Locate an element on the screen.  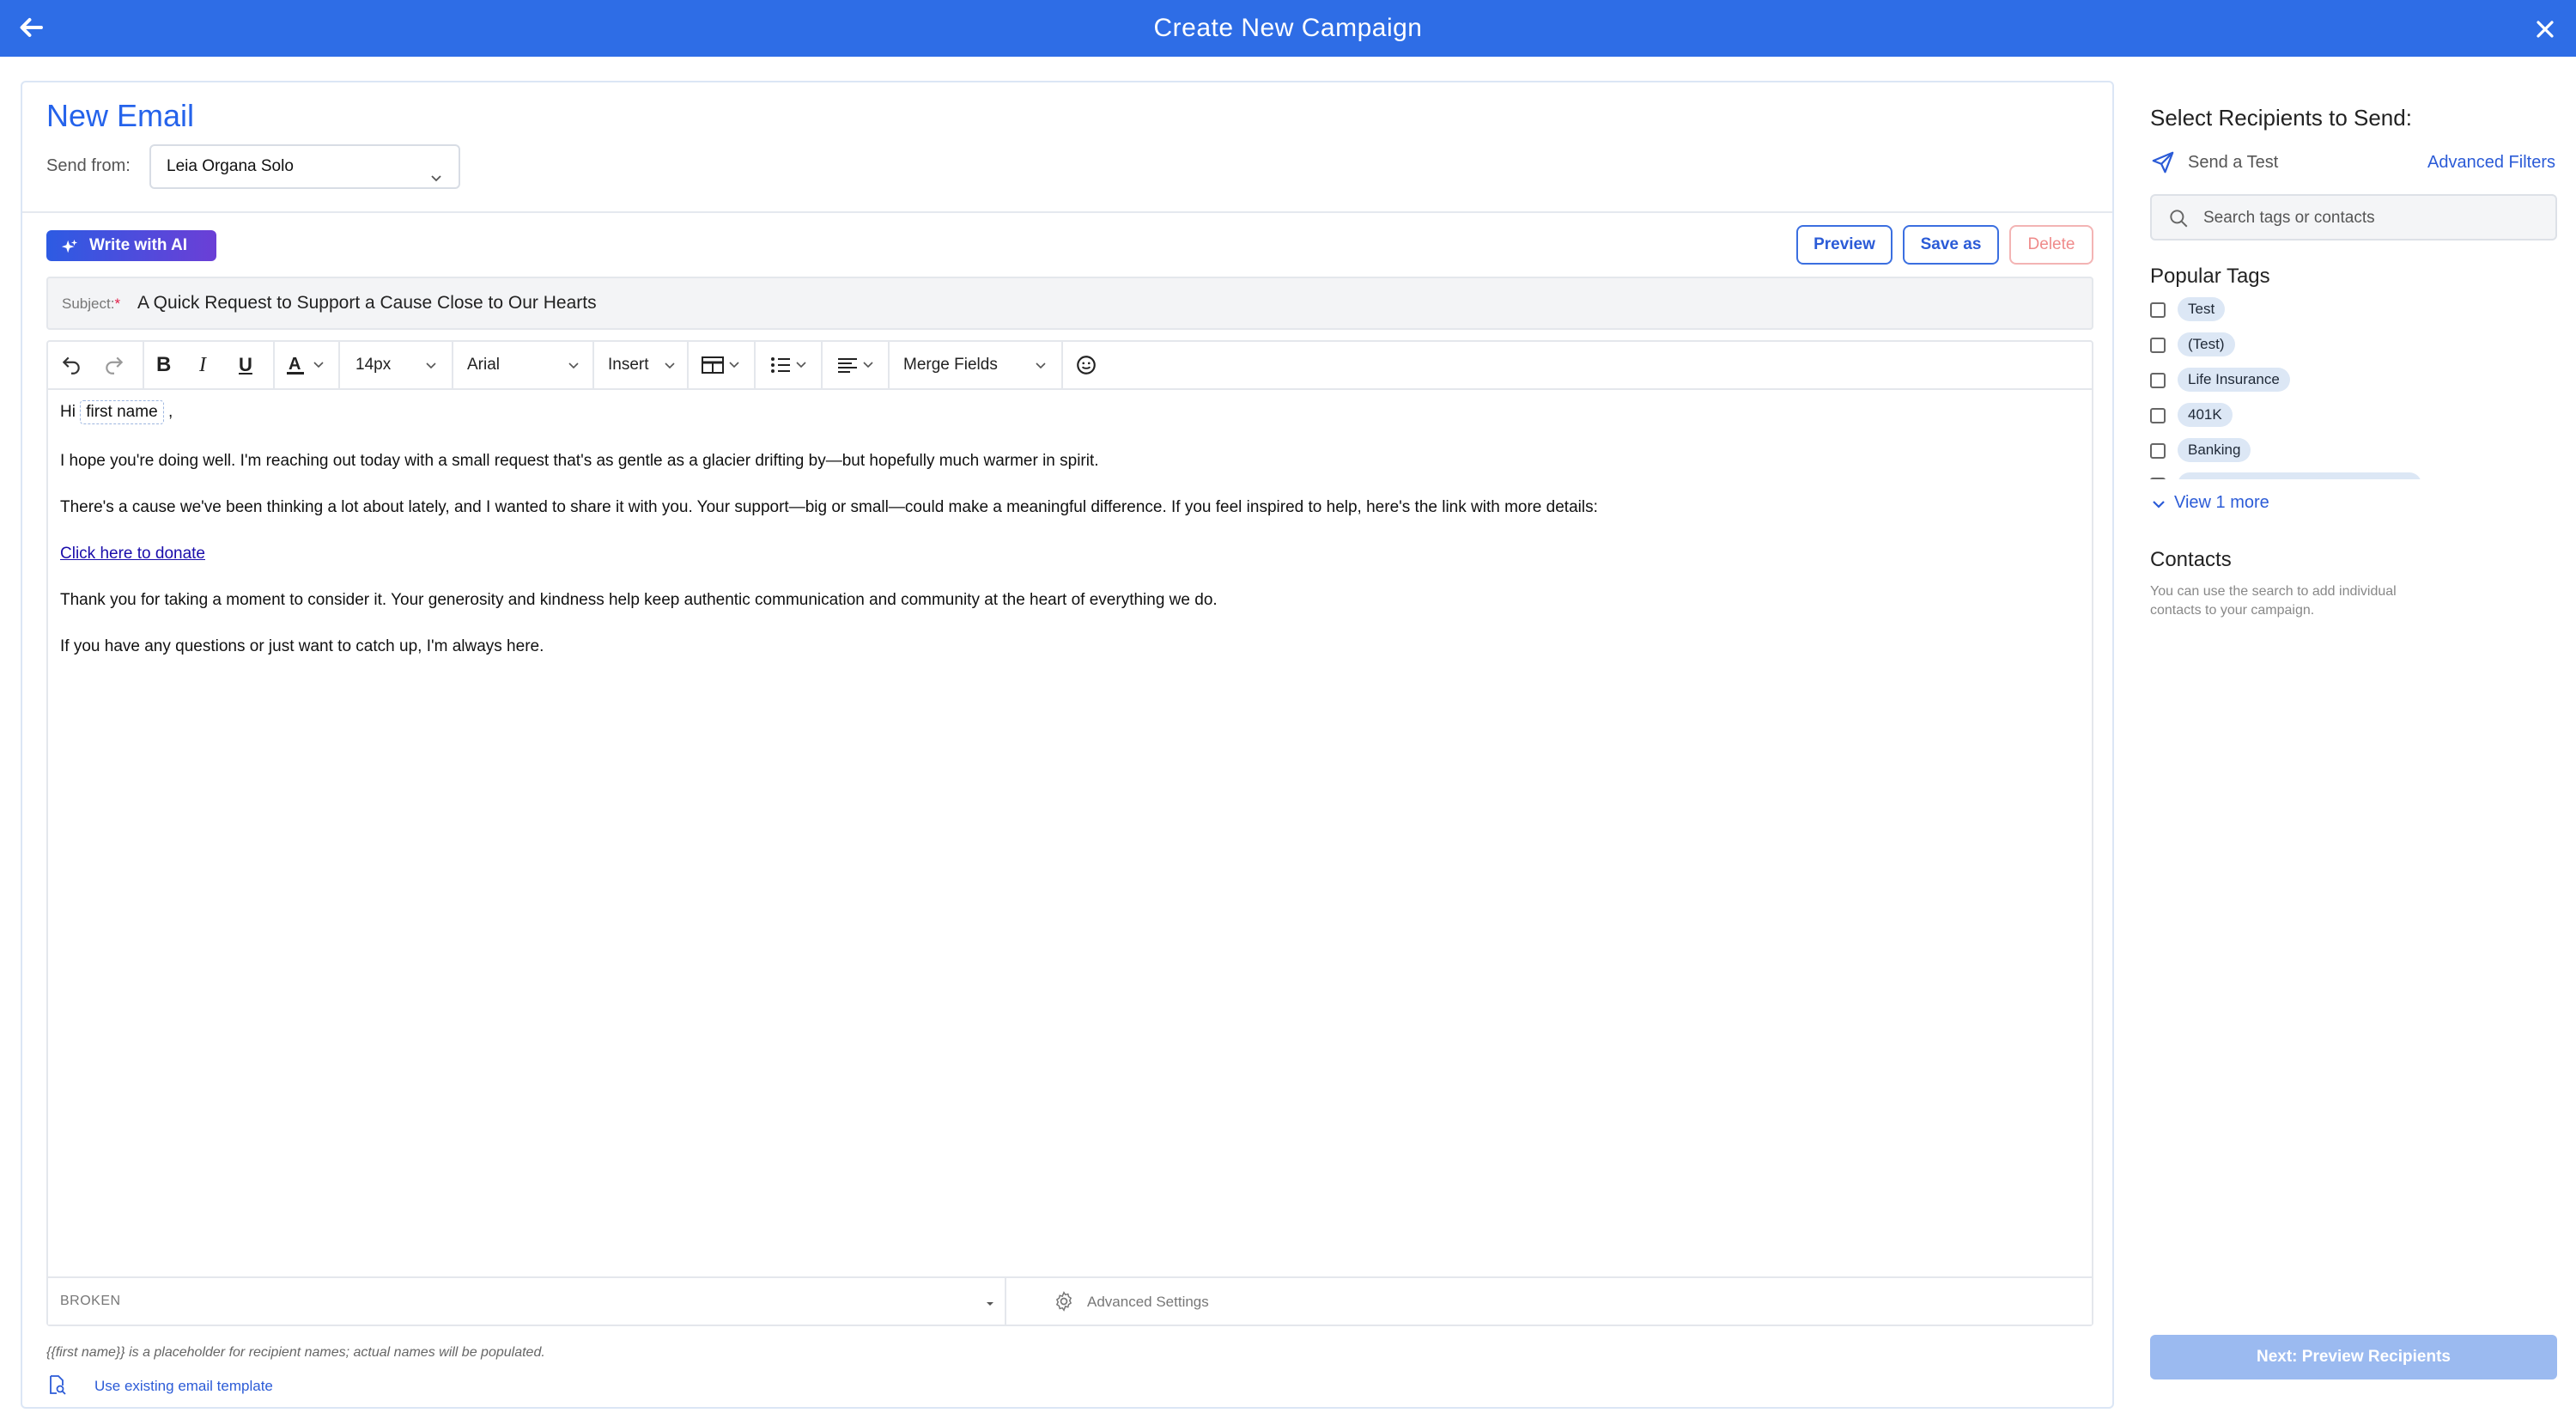
composer-heading: New Email is located at coordinates (121, 116).